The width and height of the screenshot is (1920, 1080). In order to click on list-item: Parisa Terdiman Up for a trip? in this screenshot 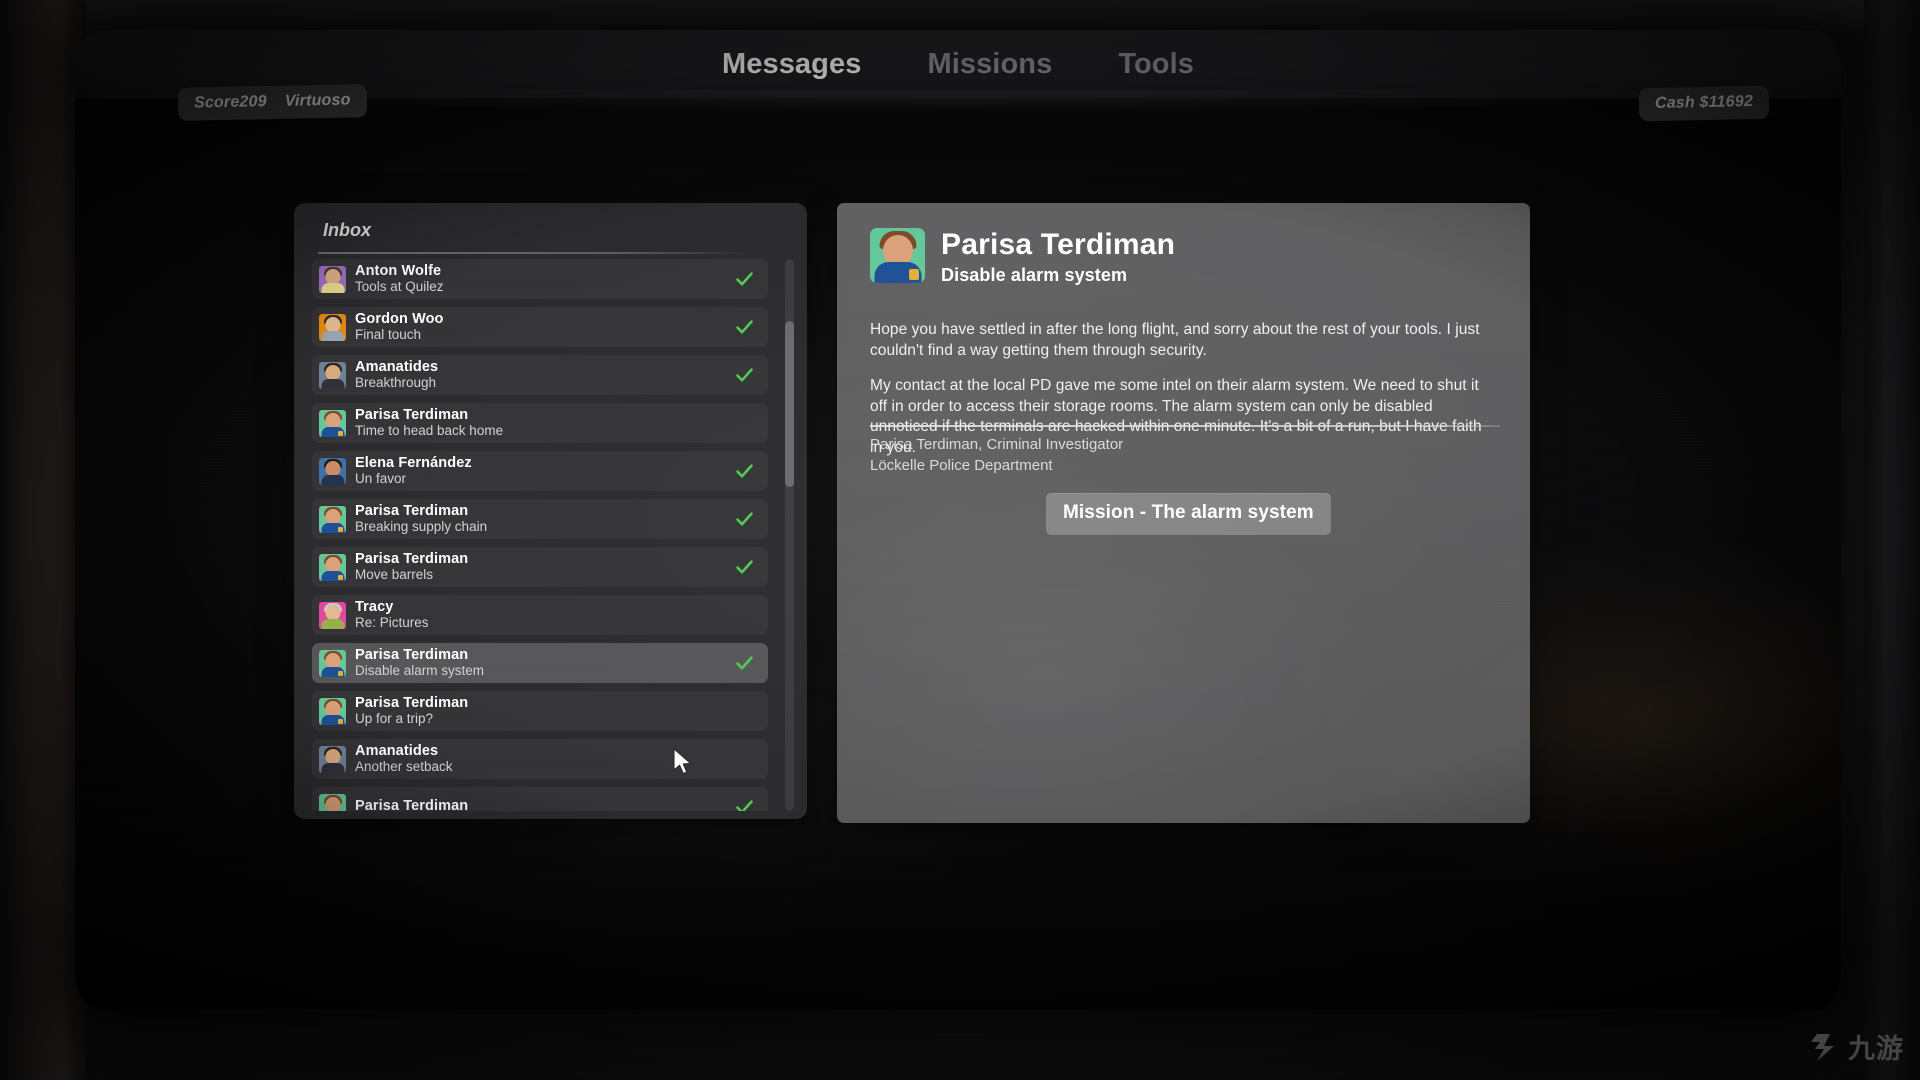, I will do `click(540, 711)`.